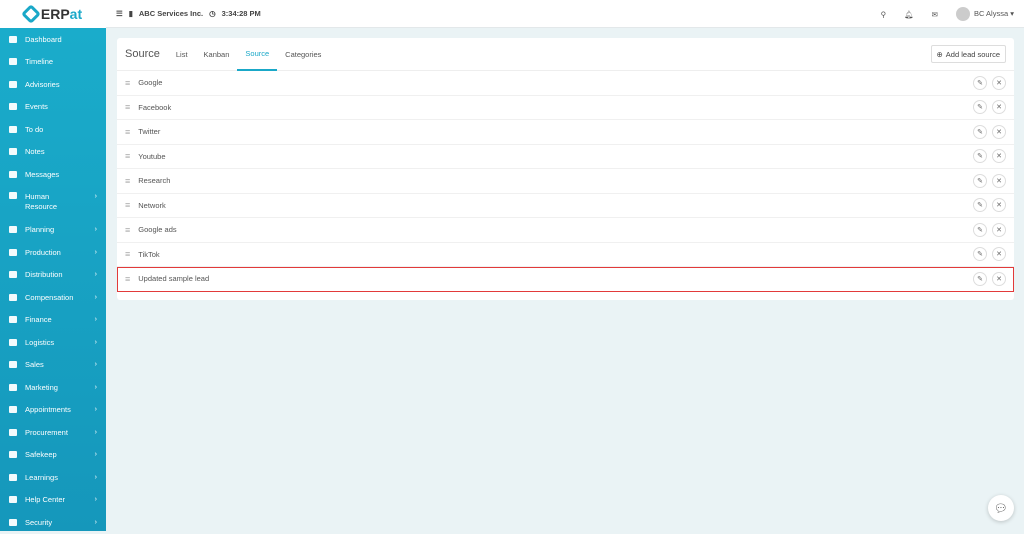  Describe the element at coordinates (53, 252) in the screenshot. I see `sidebar-item-production: Production ›` at that location.